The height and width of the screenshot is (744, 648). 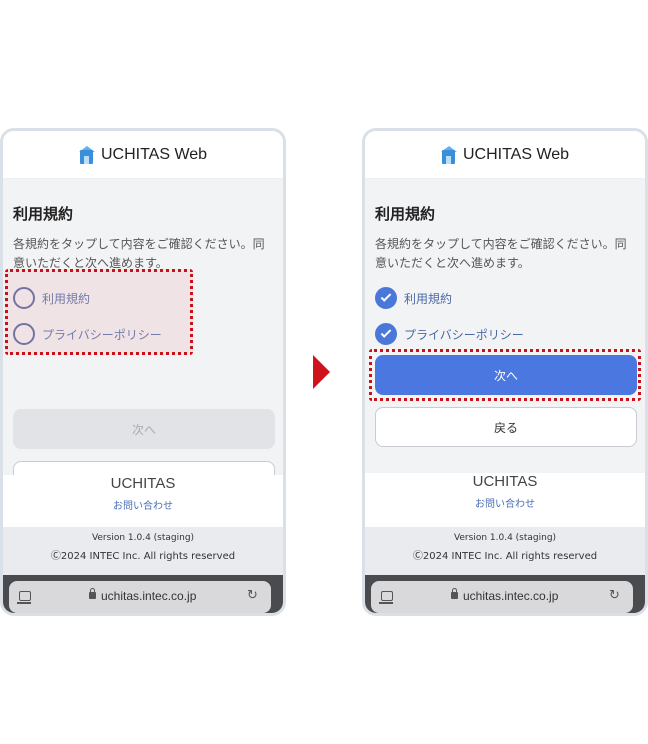 What do you see at coordinates (464, 334) in the screenshot?
I see `checkbox-label: プライバシーポリシー` at bounding box center [464, 334].